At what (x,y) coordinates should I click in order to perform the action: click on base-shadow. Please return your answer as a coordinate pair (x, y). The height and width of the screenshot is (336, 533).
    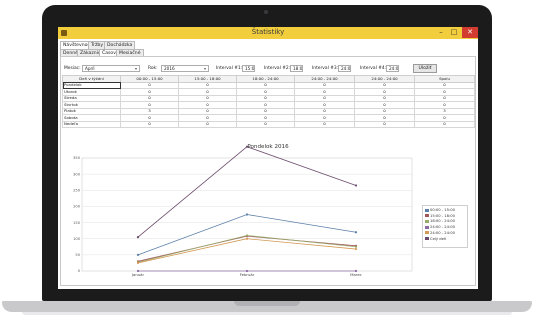
    Looking at the image, I should click on (267, 313).